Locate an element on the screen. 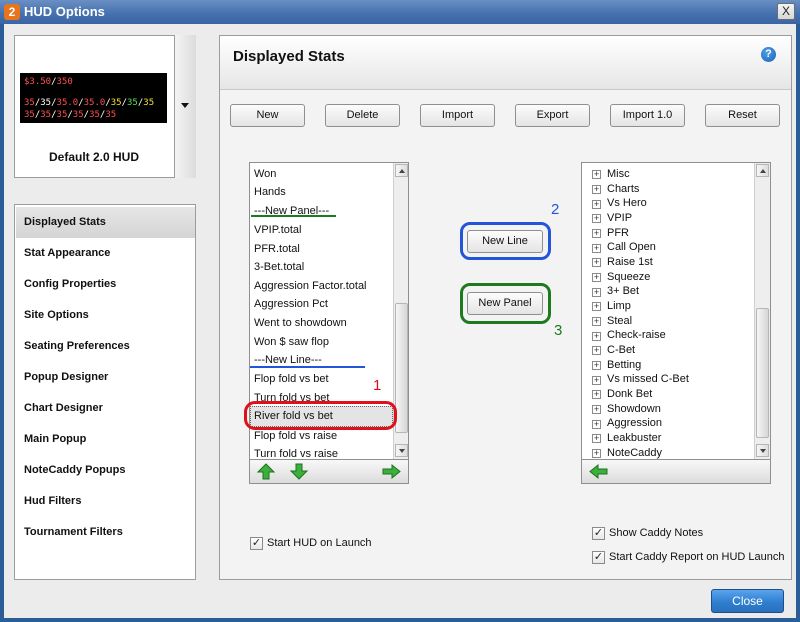 The height and width of the screenshot is (622, 800). list-item: Aggression Pct is located at coordinates (291, 304).